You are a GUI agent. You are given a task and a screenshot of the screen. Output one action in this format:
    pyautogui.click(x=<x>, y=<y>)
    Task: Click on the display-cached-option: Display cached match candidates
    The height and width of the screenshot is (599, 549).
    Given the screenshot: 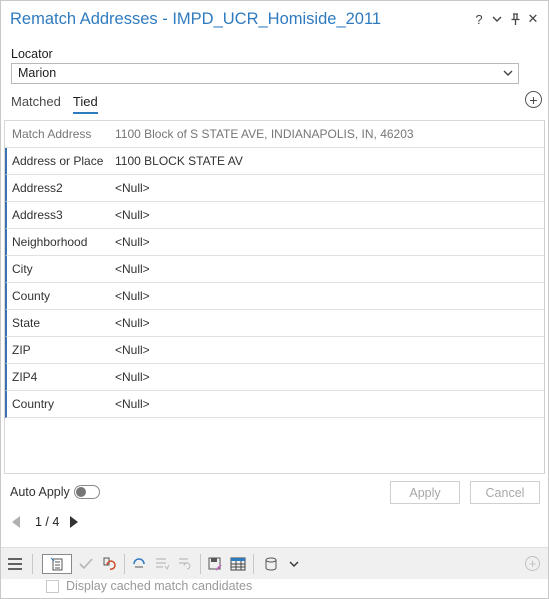 What is the action you would take?
    pyautogui.click(x=149, y=586)
    